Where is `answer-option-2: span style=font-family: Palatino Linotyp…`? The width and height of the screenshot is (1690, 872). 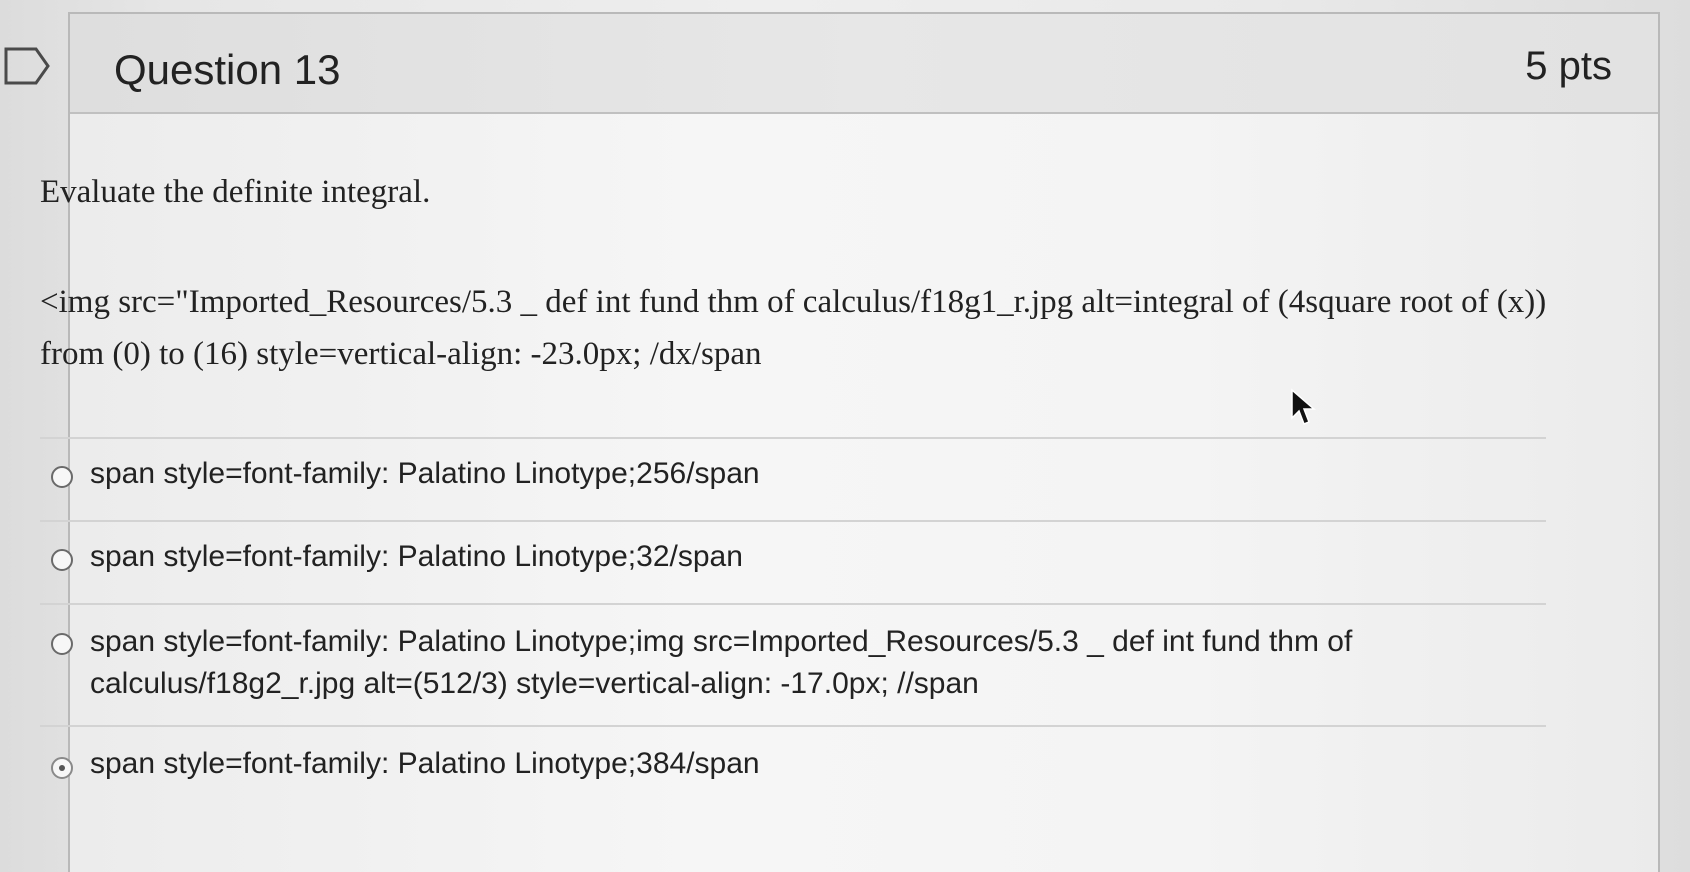
answer-option-2: span style=font-family: Palatino Linotyp… is located at coordinates (793, 561).